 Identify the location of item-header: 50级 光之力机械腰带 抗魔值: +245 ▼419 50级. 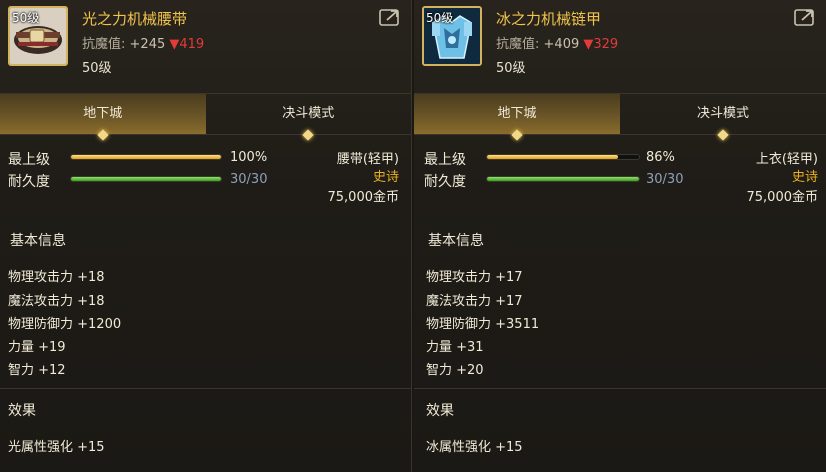
(205, 45).